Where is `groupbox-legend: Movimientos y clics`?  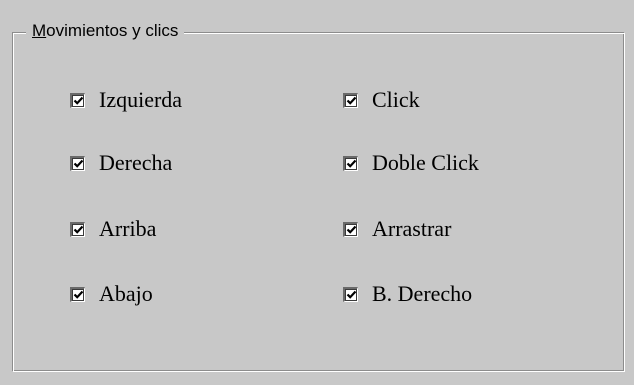 groupbox-legend: Movimientos y clics is located at coordinates (105, 31).